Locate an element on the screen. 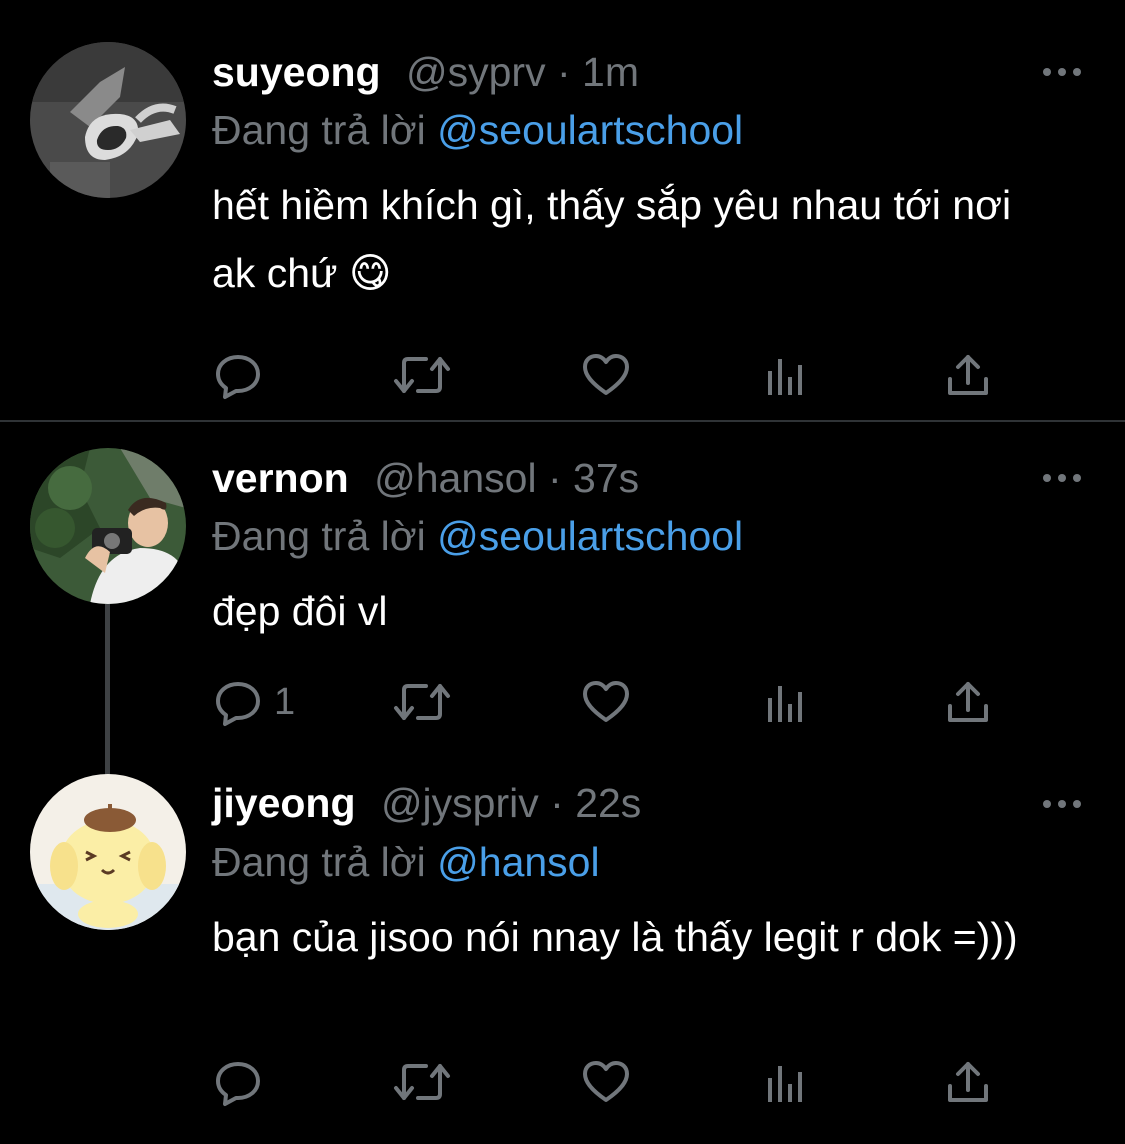 This screenshot has height=1144, width=1125. mention-link: @hansol is located at coordinates (518, 862).